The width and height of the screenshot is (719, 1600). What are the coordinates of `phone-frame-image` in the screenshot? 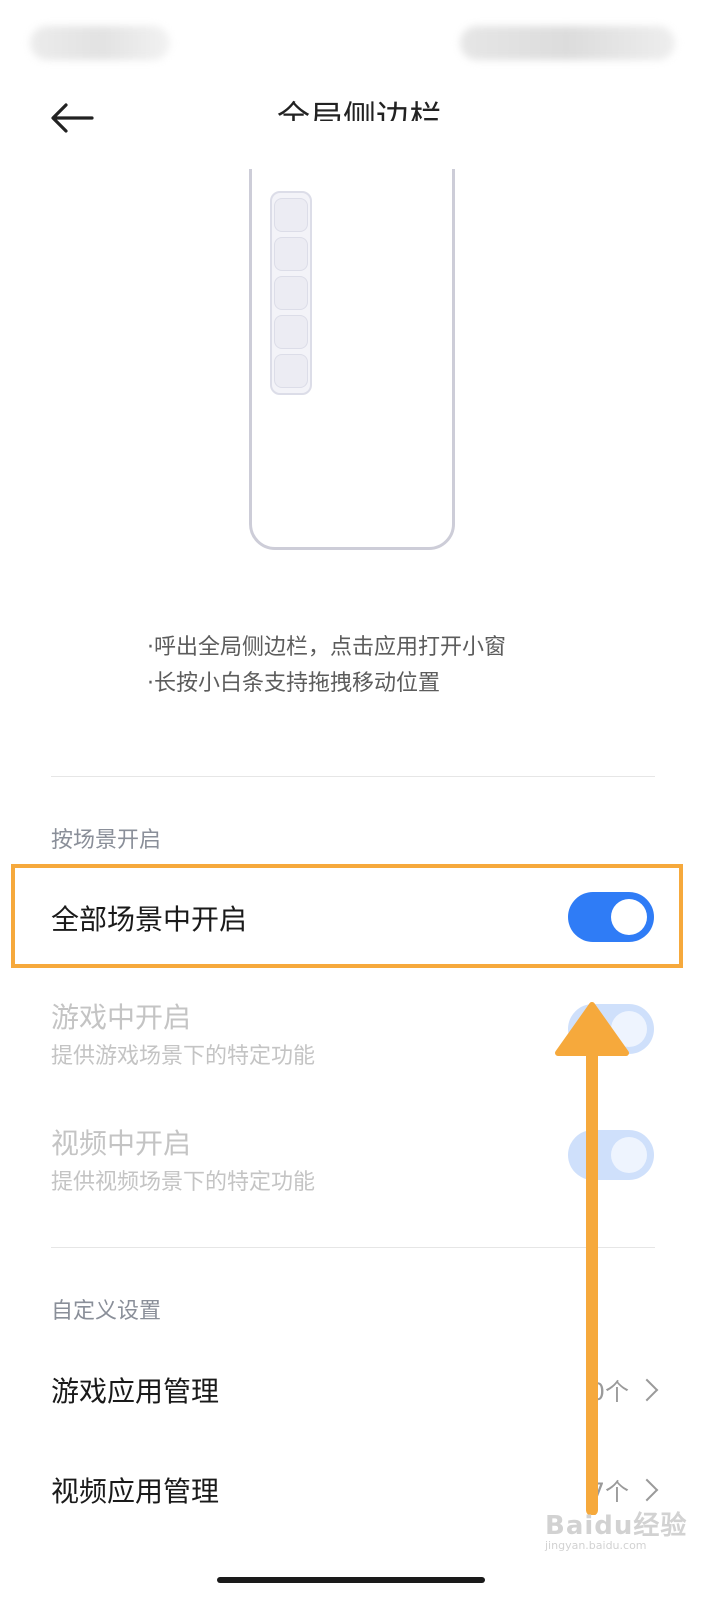 It's located at (352, 335).